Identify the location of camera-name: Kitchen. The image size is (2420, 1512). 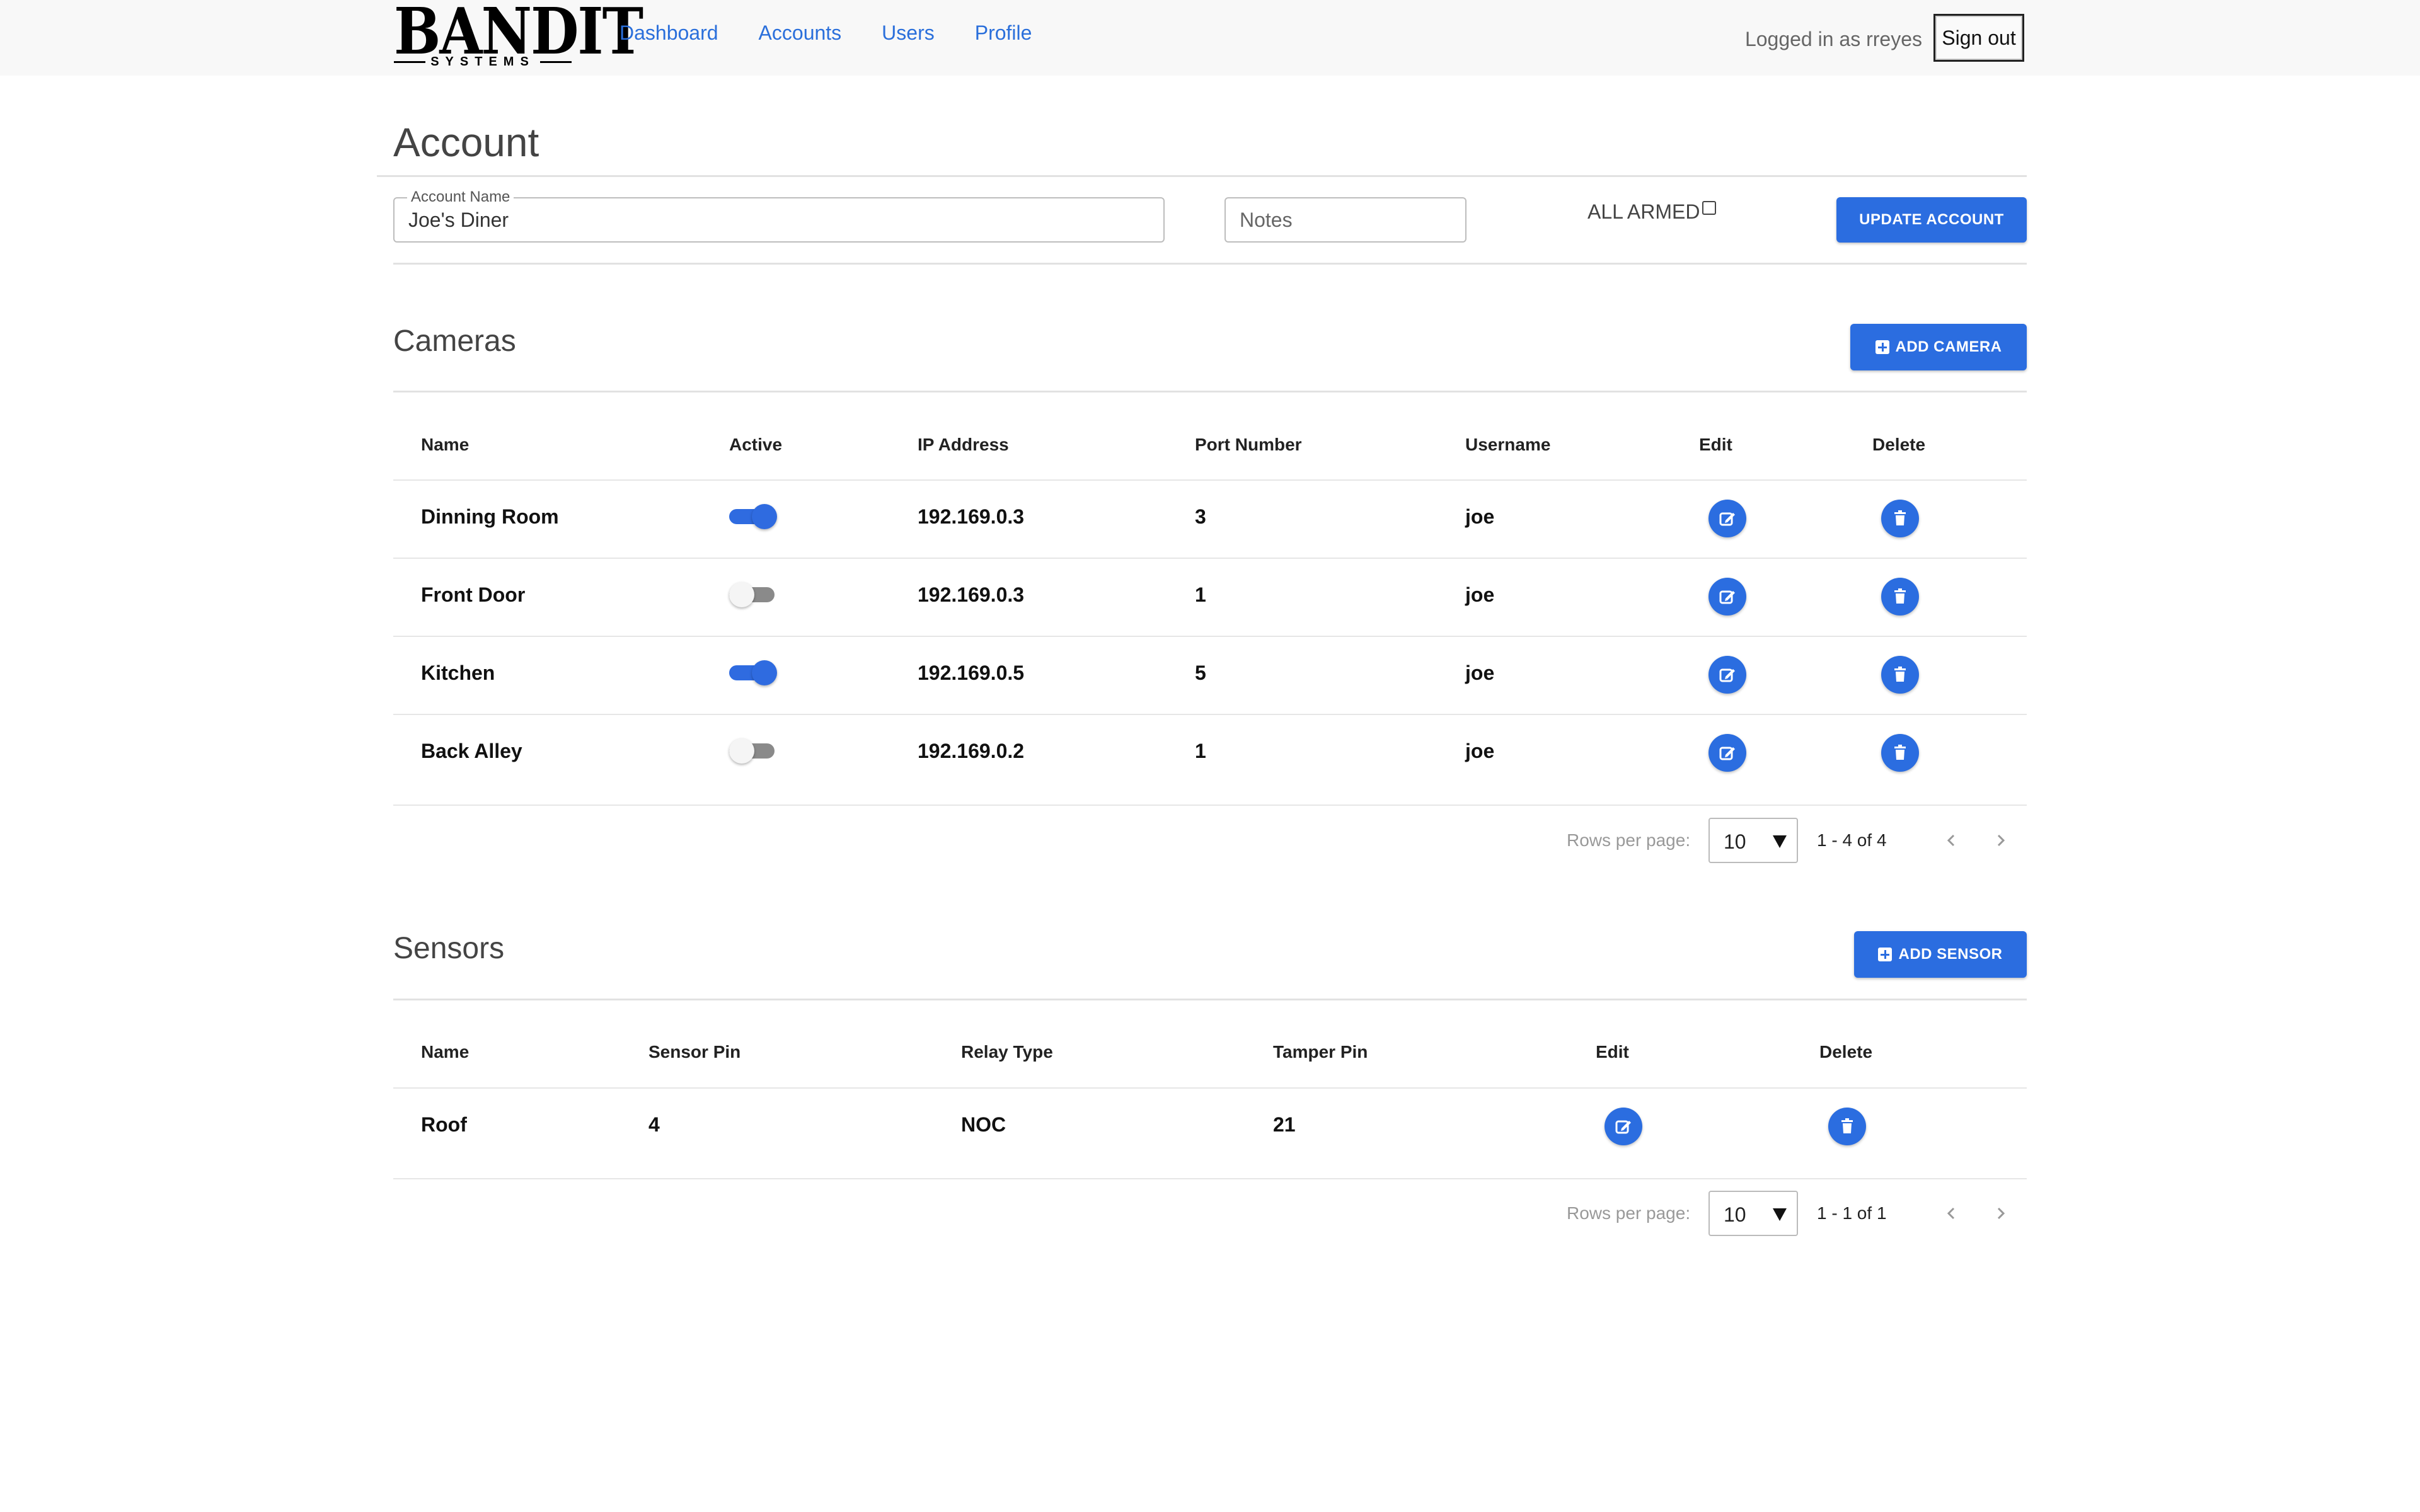
(458, 673).